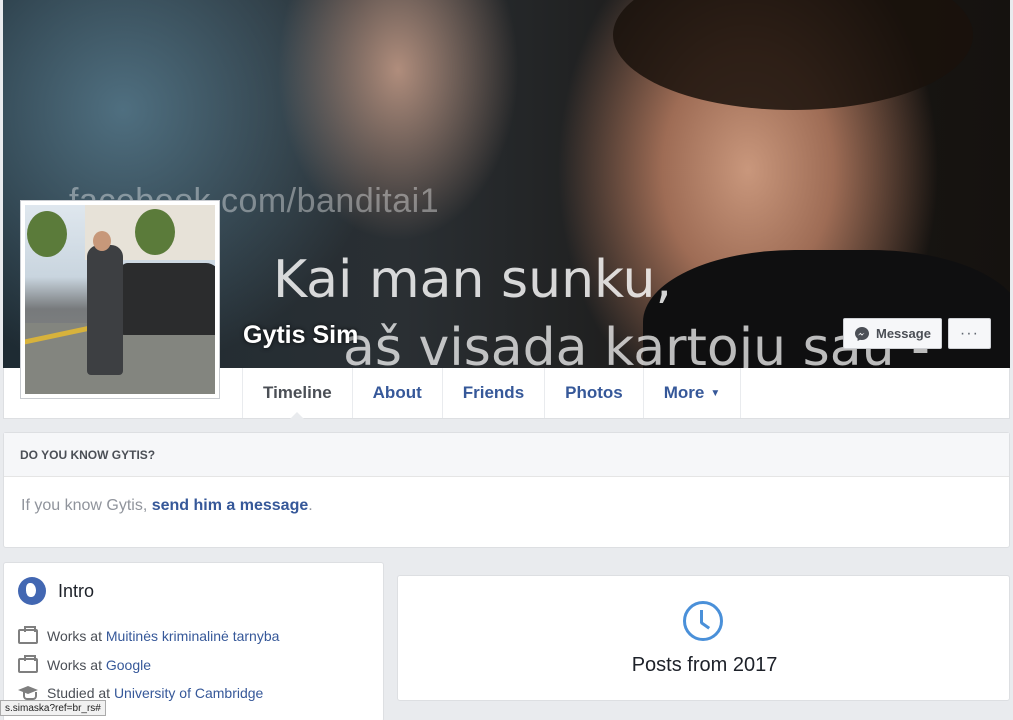 This screenshot has width=1013, height=720. I want to click on avatar, so click(120, 299).